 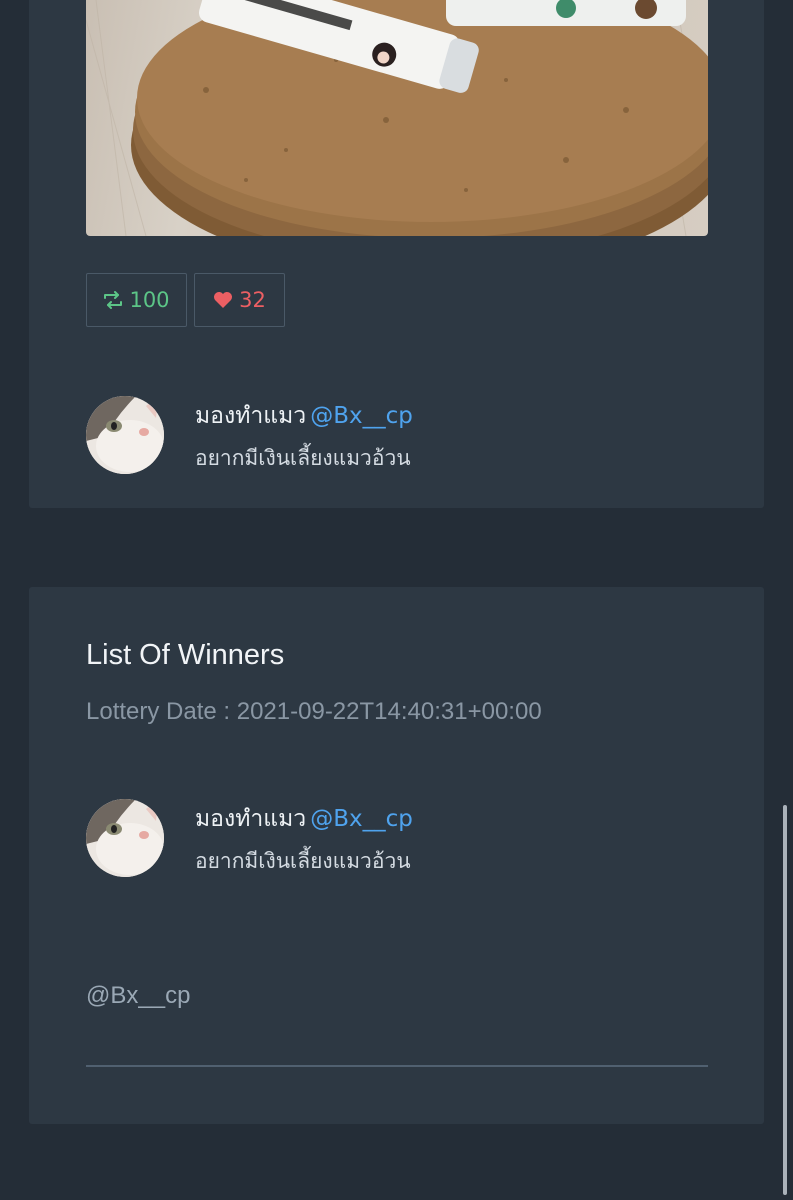 What do you see at coordinates (149, 300) in the screenshot?
I see `retweet-count: 100` at bounding box center [149, 300].